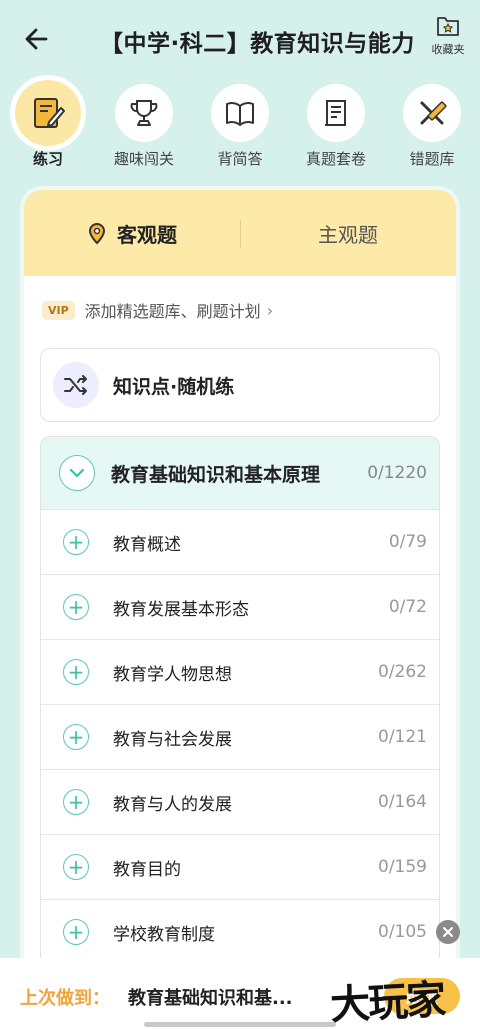  Describe the element at coordinates (402, 867) in the screenshot. I see `list-item-count: 0/159` at that location.